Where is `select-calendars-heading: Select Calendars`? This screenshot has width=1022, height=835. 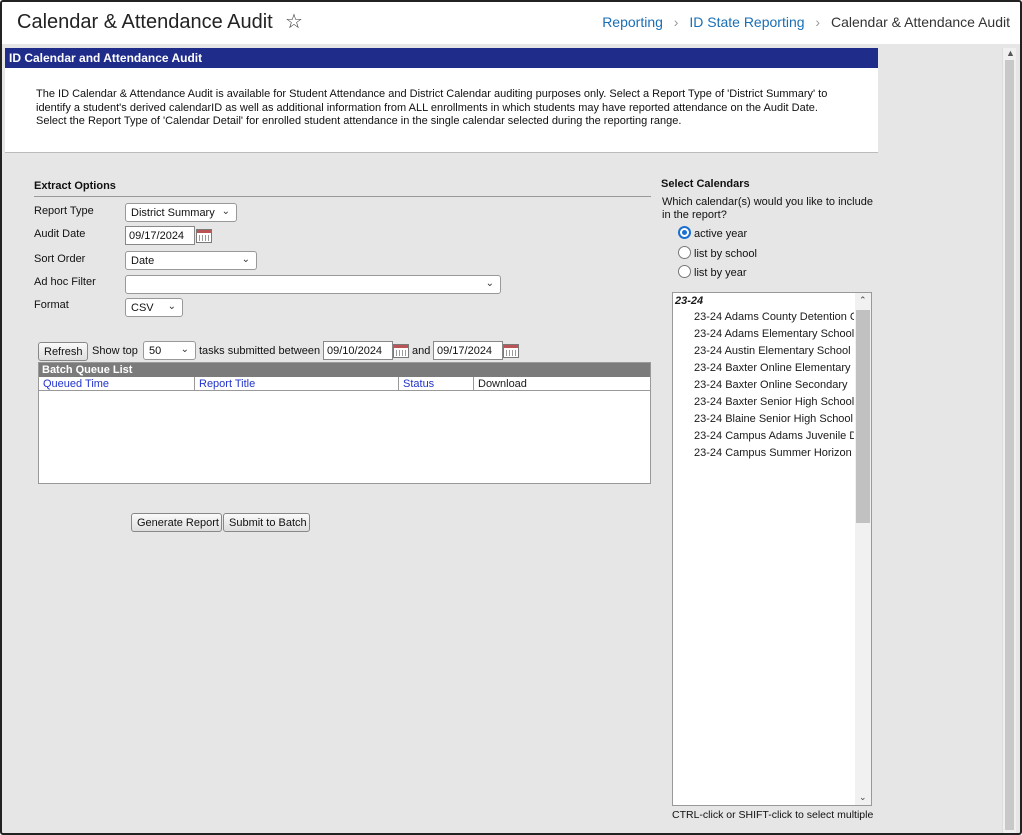
select-calendars-heading: Select Calendars is located at coordinates (705, 184).